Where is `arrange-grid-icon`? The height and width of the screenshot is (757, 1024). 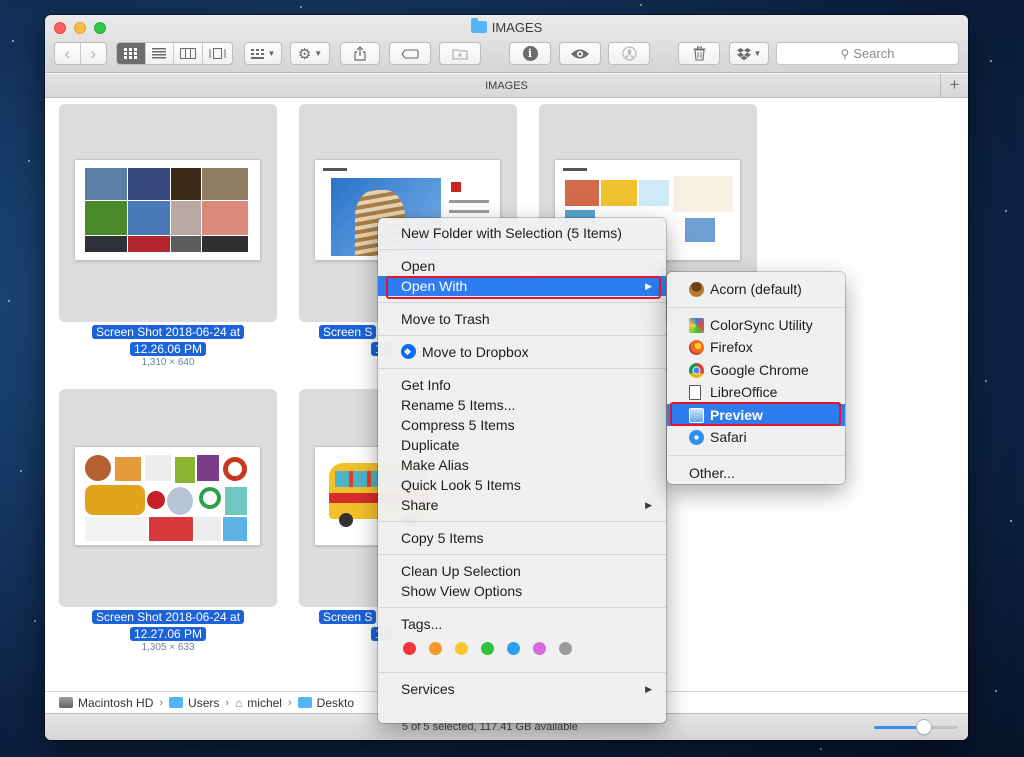 arrange-grid-icon is located at coordinates (257, 53).